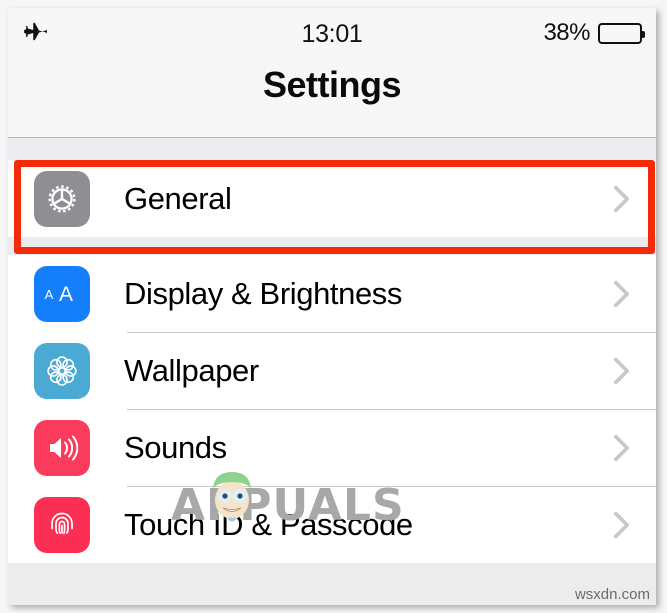 The image size is (667, 613). What do you see at coordinates (62, 370) in the screenshot?
I see `flower-rosette-icon` at bounding box center [62, 370].